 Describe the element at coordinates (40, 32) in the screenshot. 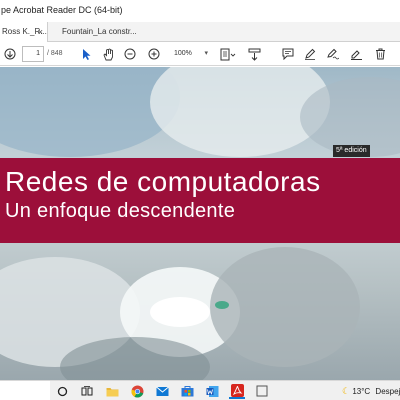

I see `close-tab-icon: ×` at that location.